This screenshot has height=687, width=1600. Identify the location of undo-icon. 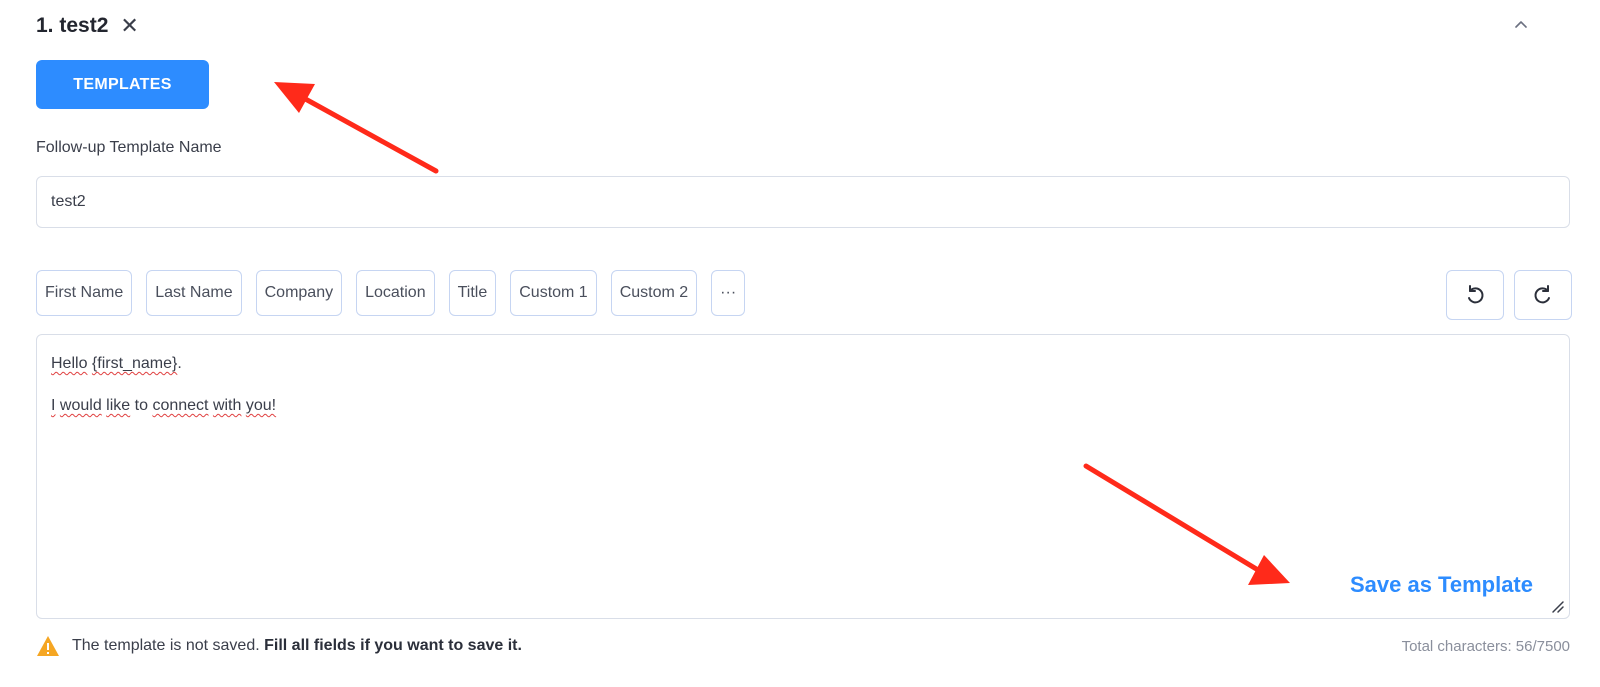
(1476, 294).